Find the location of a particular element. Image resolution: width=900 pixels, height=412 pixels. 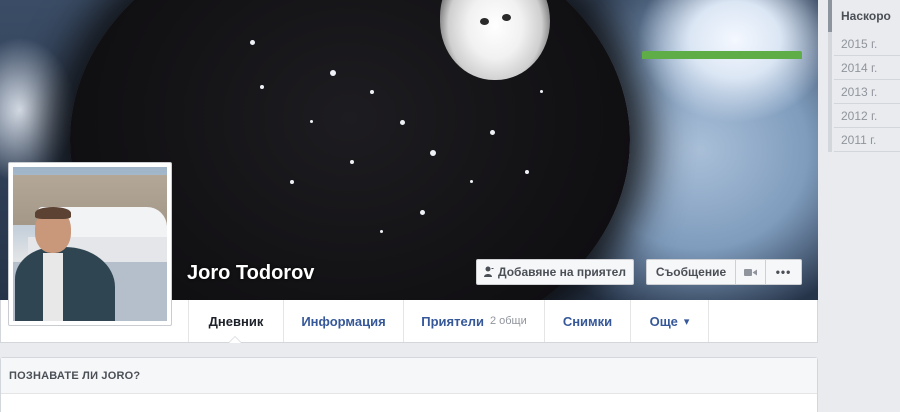

tab-label: Снимки is located at coordinates (587, 321).